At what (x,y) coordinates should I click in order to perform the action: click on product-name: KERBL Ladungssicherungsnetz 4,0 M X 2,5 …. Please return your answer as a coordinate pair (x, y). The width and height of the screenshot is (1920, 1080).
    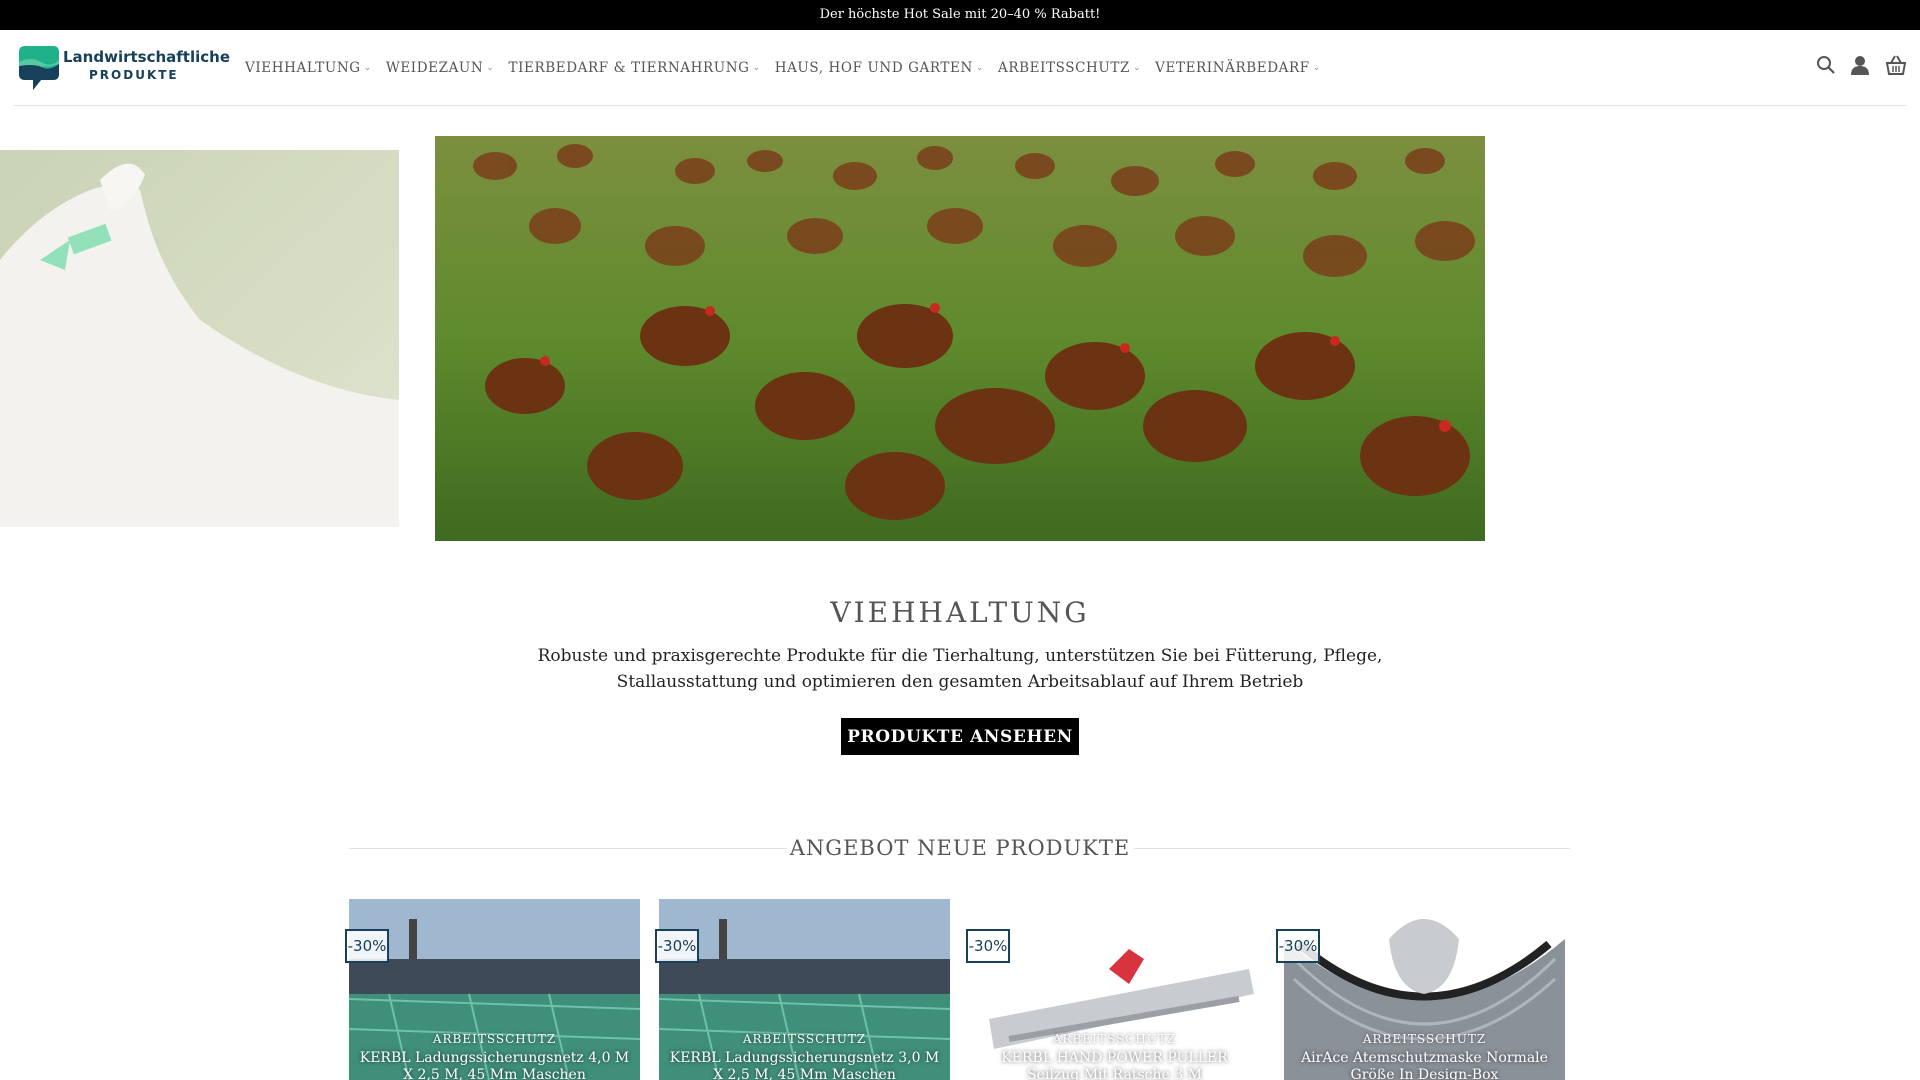
    Looking at the image, I should click on (494, 1065).